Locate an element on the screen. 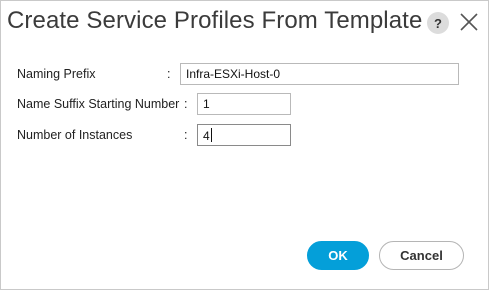  naming-prefix-colon: : is located at coordinates (169, 74).